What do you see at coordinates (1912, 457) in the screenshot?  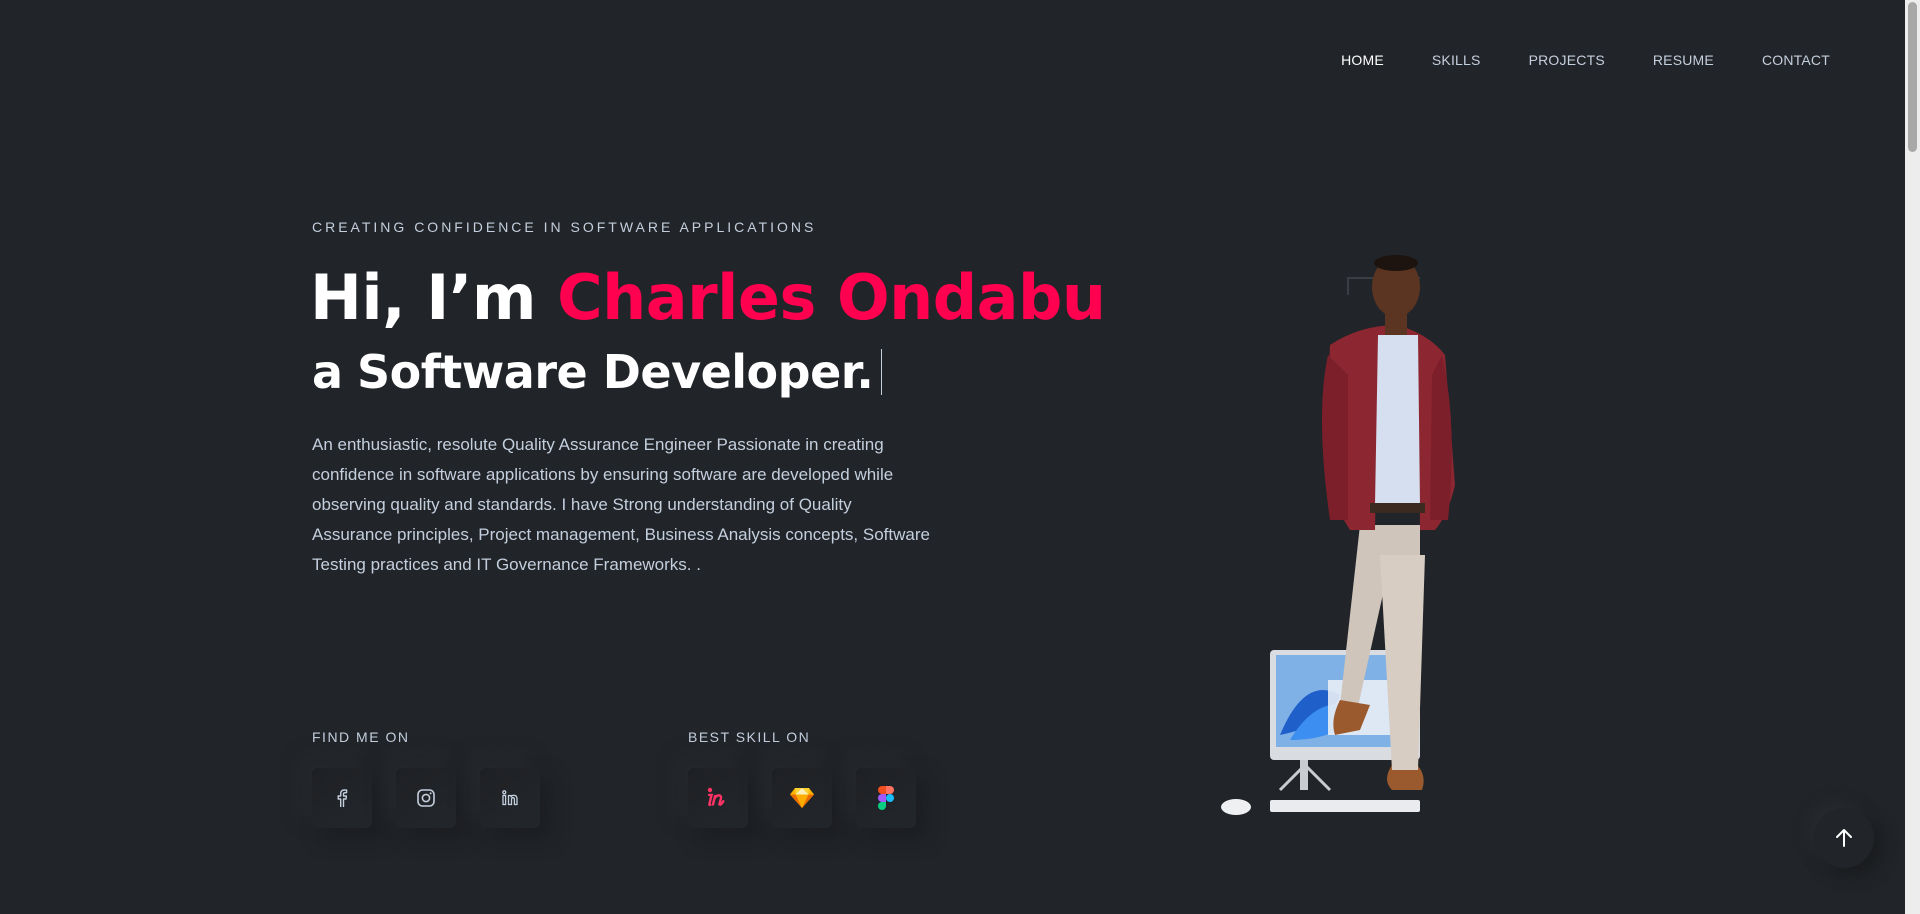 I see `page-scrollbar` at bounding box center [1912, 457].